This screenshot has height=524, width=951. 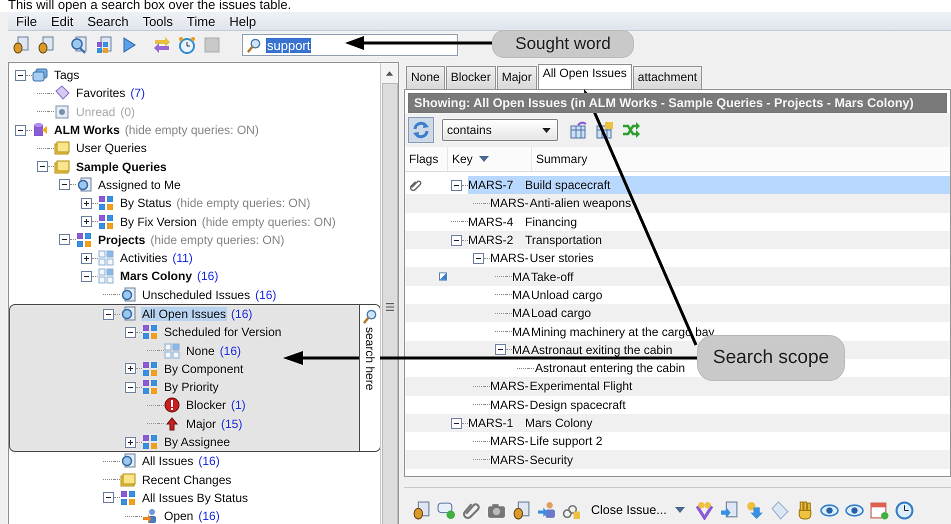 I want to click on grid-document-icon, so click(x=104, y=45).